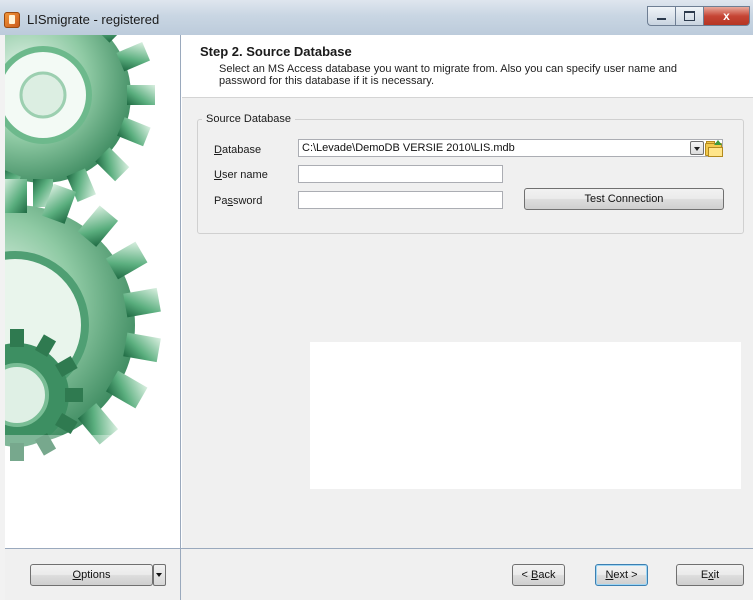 This screenshot has height=600, width=753. Describe the element at coordinates (376, 17) in the screenshot. I see `title-bar: LISmigrate - registered x` at that location.